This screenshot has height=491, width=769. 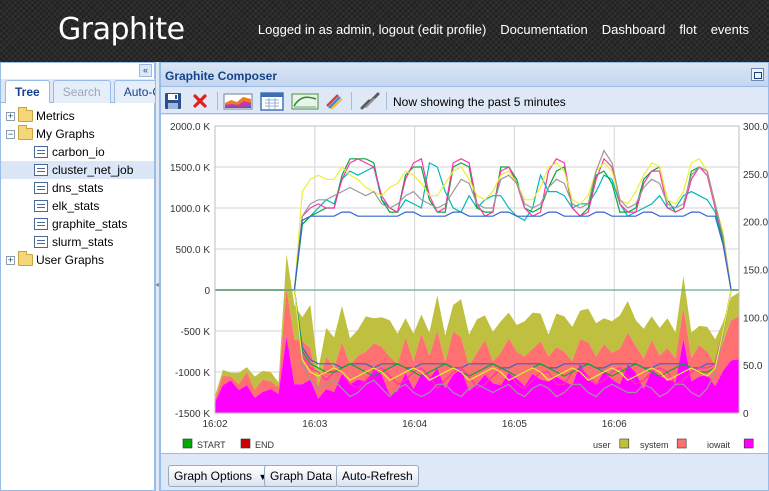 I want to click on x-tick-label: 16:04, so click(x=414, y=424).